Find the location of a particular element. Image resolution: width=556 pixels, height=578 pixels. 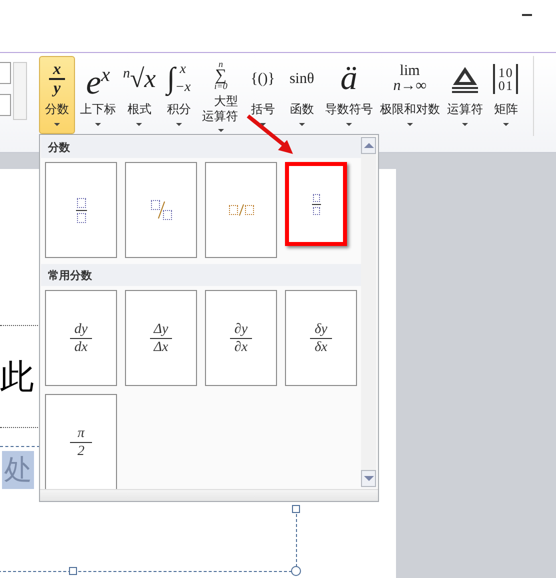

ribbon-button: 运算符 is located at coordinates (464, 95).